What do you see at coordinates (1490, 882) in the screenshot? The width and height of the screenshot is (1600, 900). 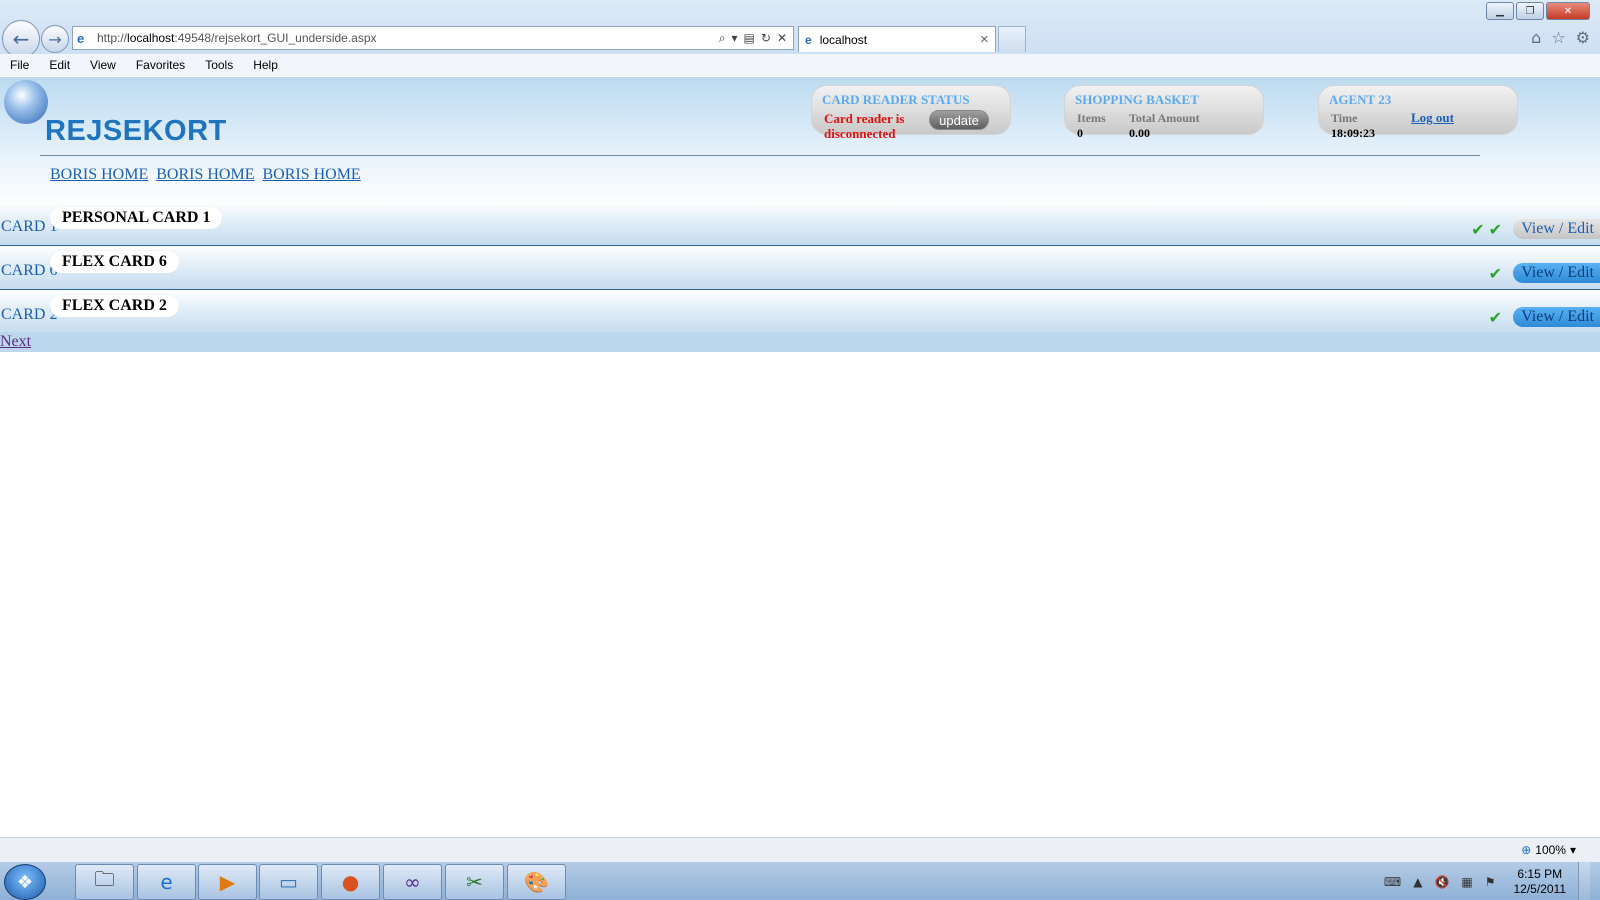 I see `action-center-icon: ⚑` at bounding box center [1490, 882].